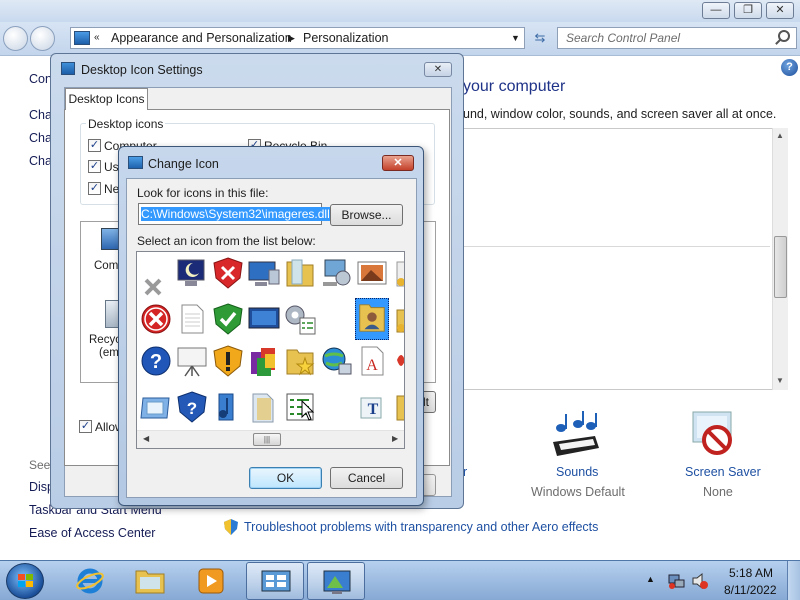 Image resolution: width=800 pixels, height=600 pixels. Describe the element at coordinates (94, 188) in the screenshot. I see `network-checkbox: ✓` at that location.